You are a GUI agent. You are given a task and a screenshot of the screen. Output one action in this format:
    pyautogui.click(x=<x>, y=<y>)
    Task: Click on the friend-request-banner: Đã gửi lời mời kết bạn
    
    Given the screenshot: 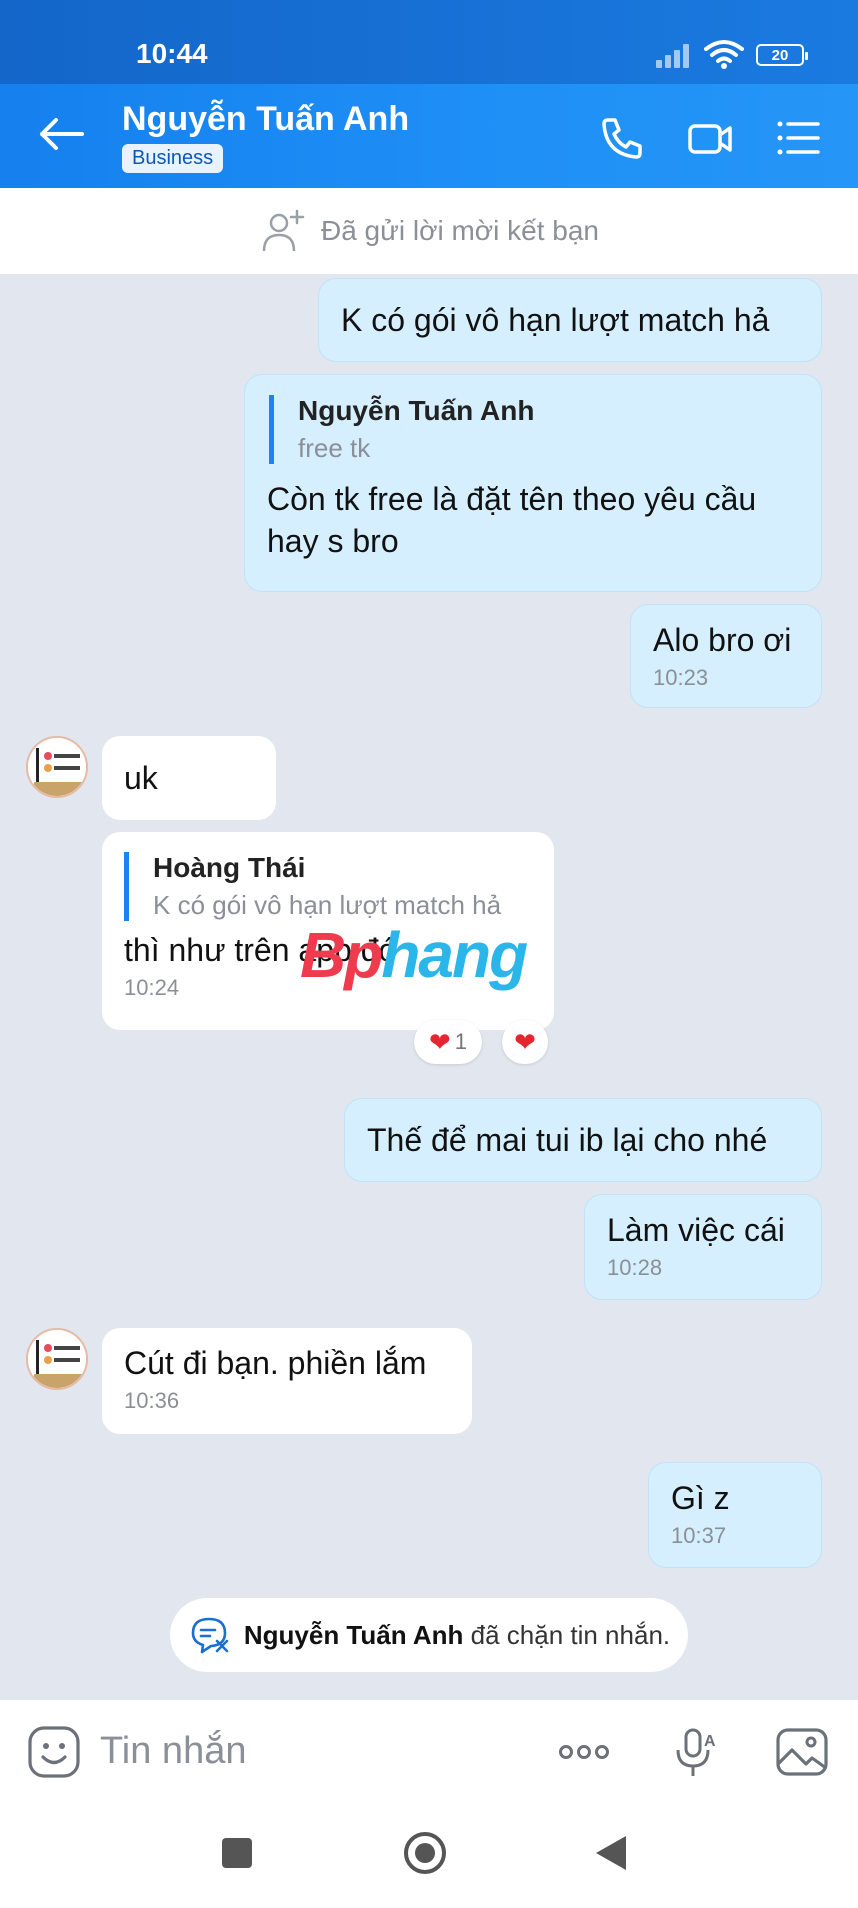 What is the action you would take?
    pyautogui.click(x=429, y=231)
    